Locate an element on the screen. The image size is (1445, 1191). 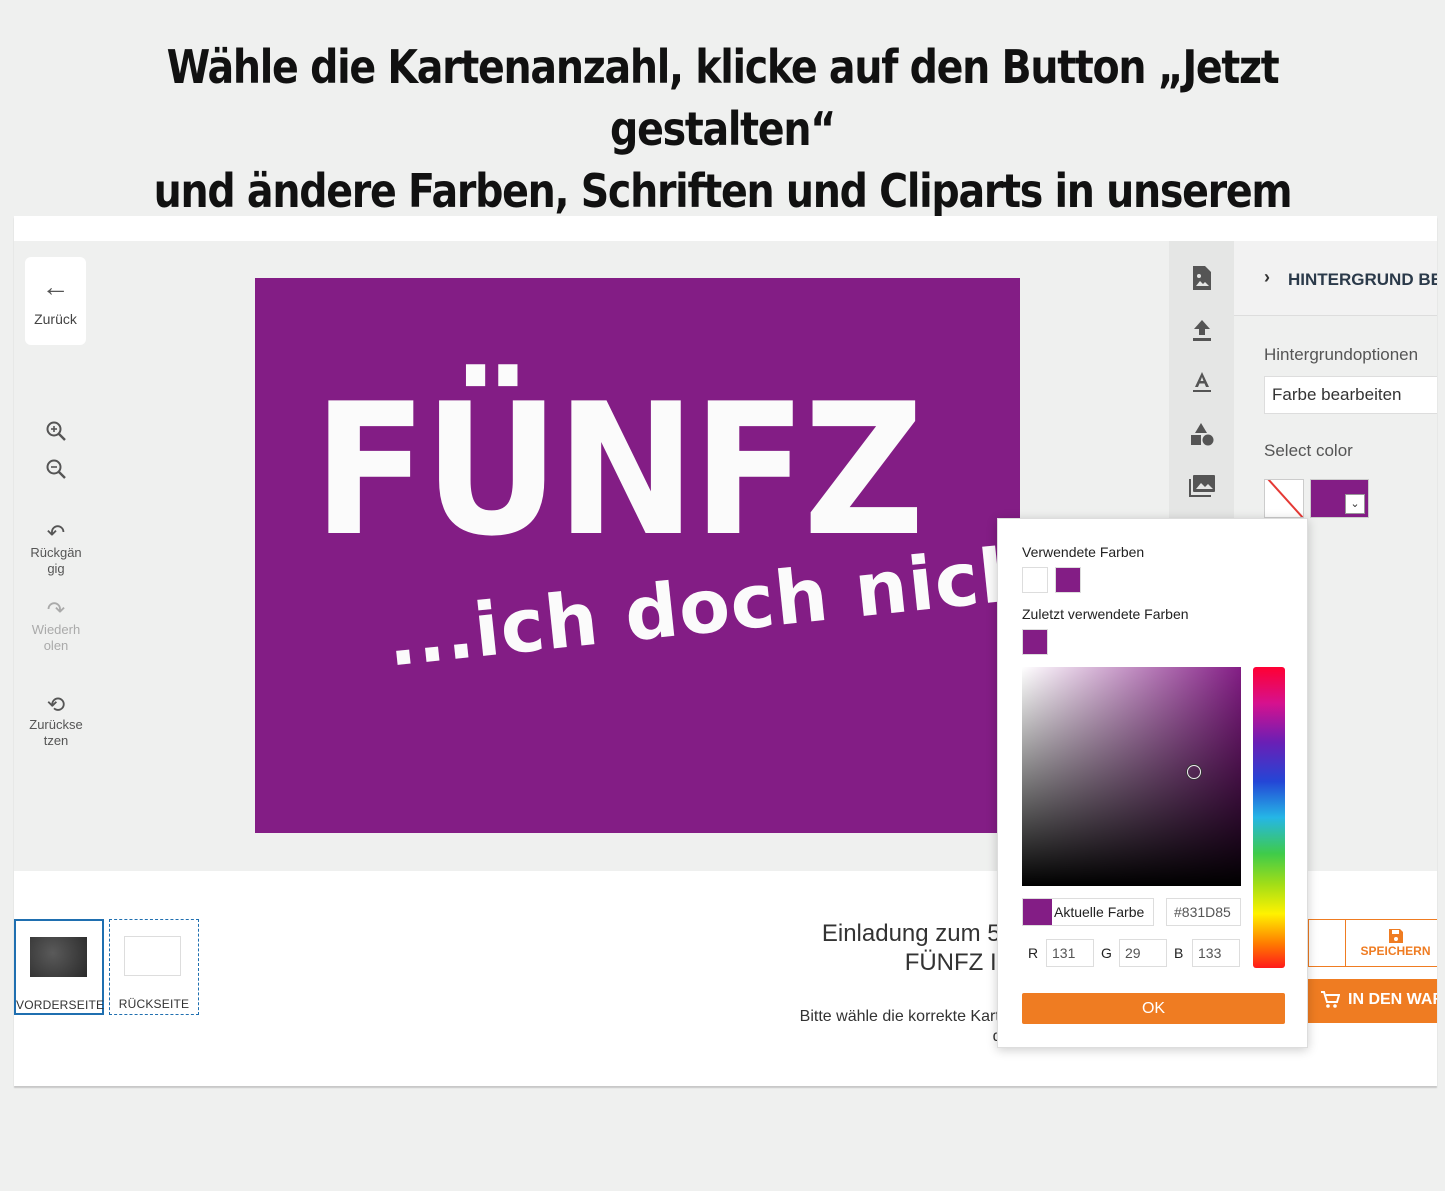
zoom-out-button is located at coordinates (56, 469).